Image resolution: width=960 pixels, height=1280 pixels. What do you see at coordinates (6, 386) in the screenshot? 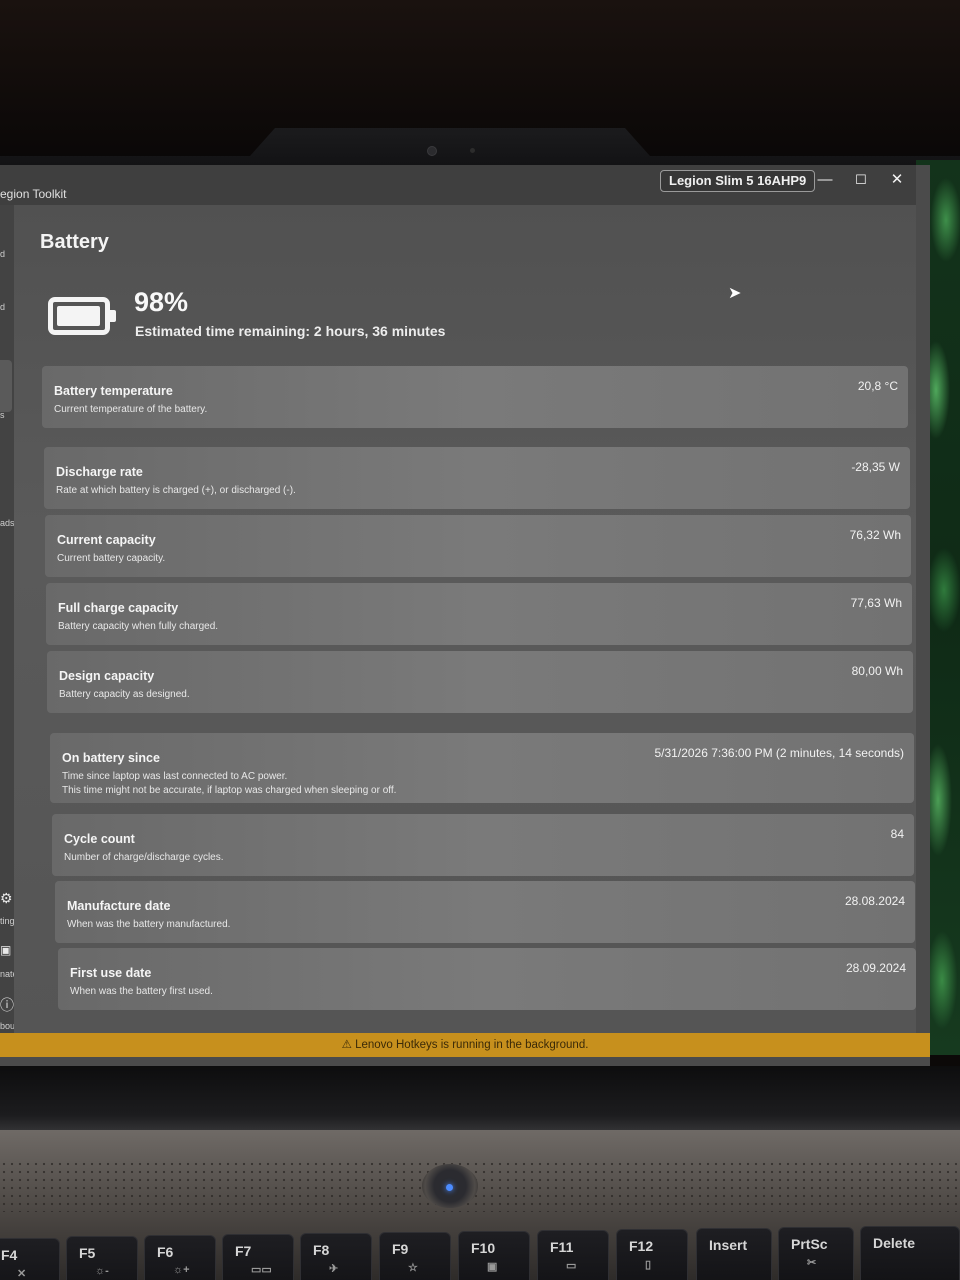
I see `sidebar-item-battery-selected` at bounding box center [6, 386].